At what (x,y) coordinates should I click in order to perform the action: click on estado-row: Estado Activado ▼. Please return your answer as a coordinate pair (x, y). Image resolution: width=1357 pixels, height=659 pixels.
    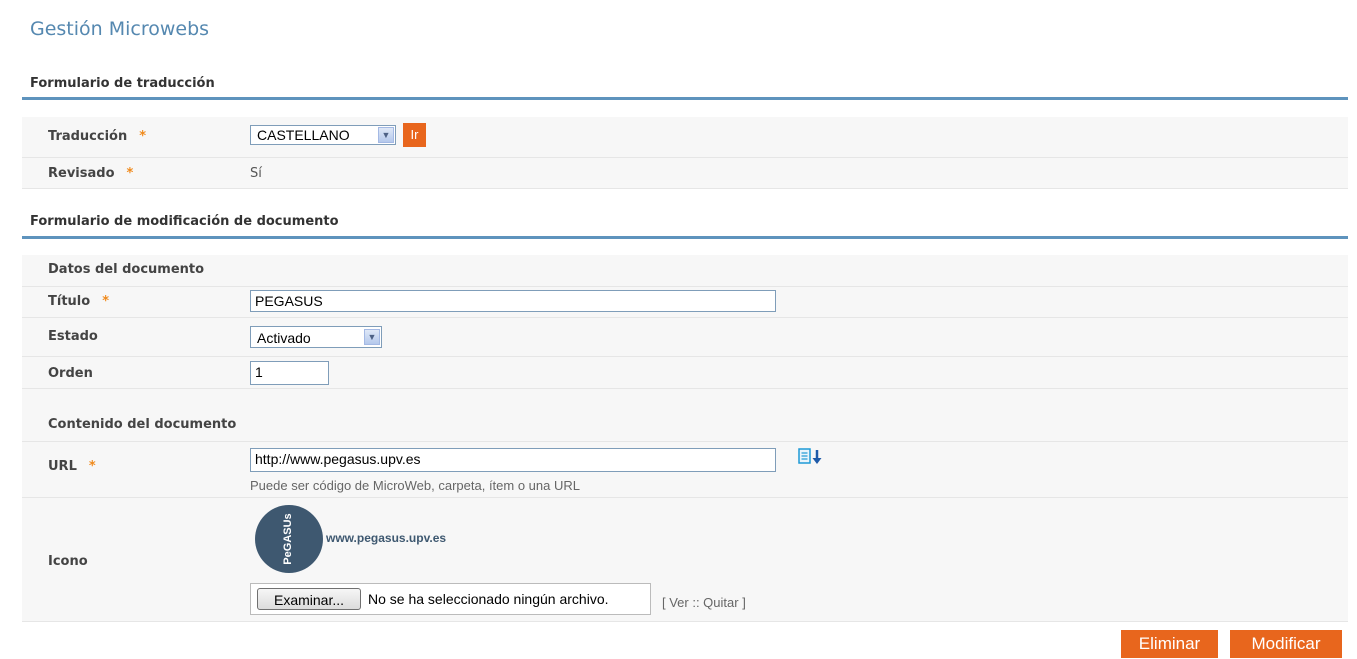
    Looking at the image, I should click on (685, 337).